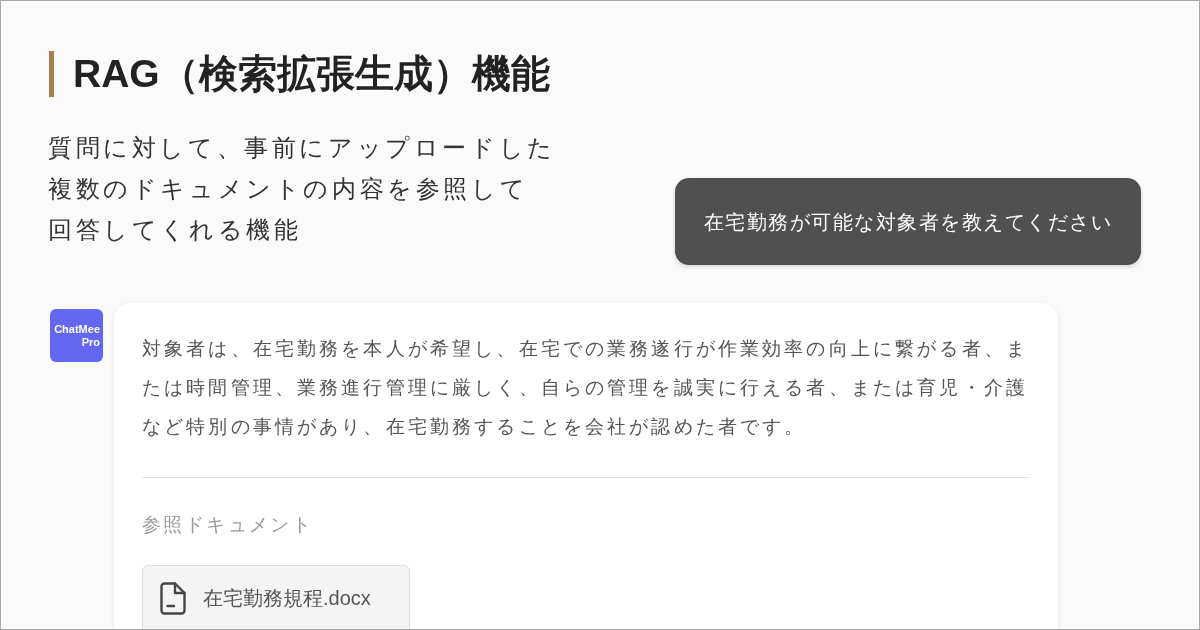 This screenshot has height=630, width=1200. What do you see at coordinates (908, 221) in the screenshot?
I see `user-message-bubble: 在宅勤務が可能な対象者を教えてください` at bounding box center [908, 221].